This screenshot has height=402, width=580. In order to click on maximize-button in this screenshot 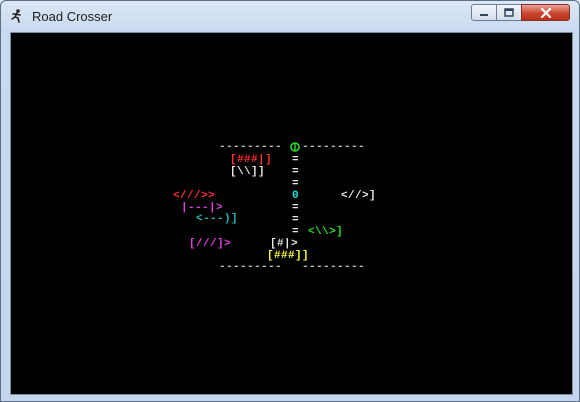, I will do `click(509, 12)`.